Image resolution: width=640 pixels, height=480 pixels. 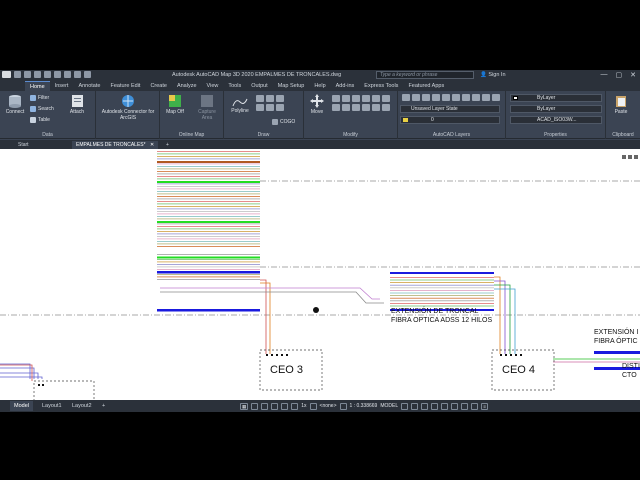 What do you see at coordinates (57, 74) in the screenshot?
I see `plot-icon` at bounding box center [57, 74].